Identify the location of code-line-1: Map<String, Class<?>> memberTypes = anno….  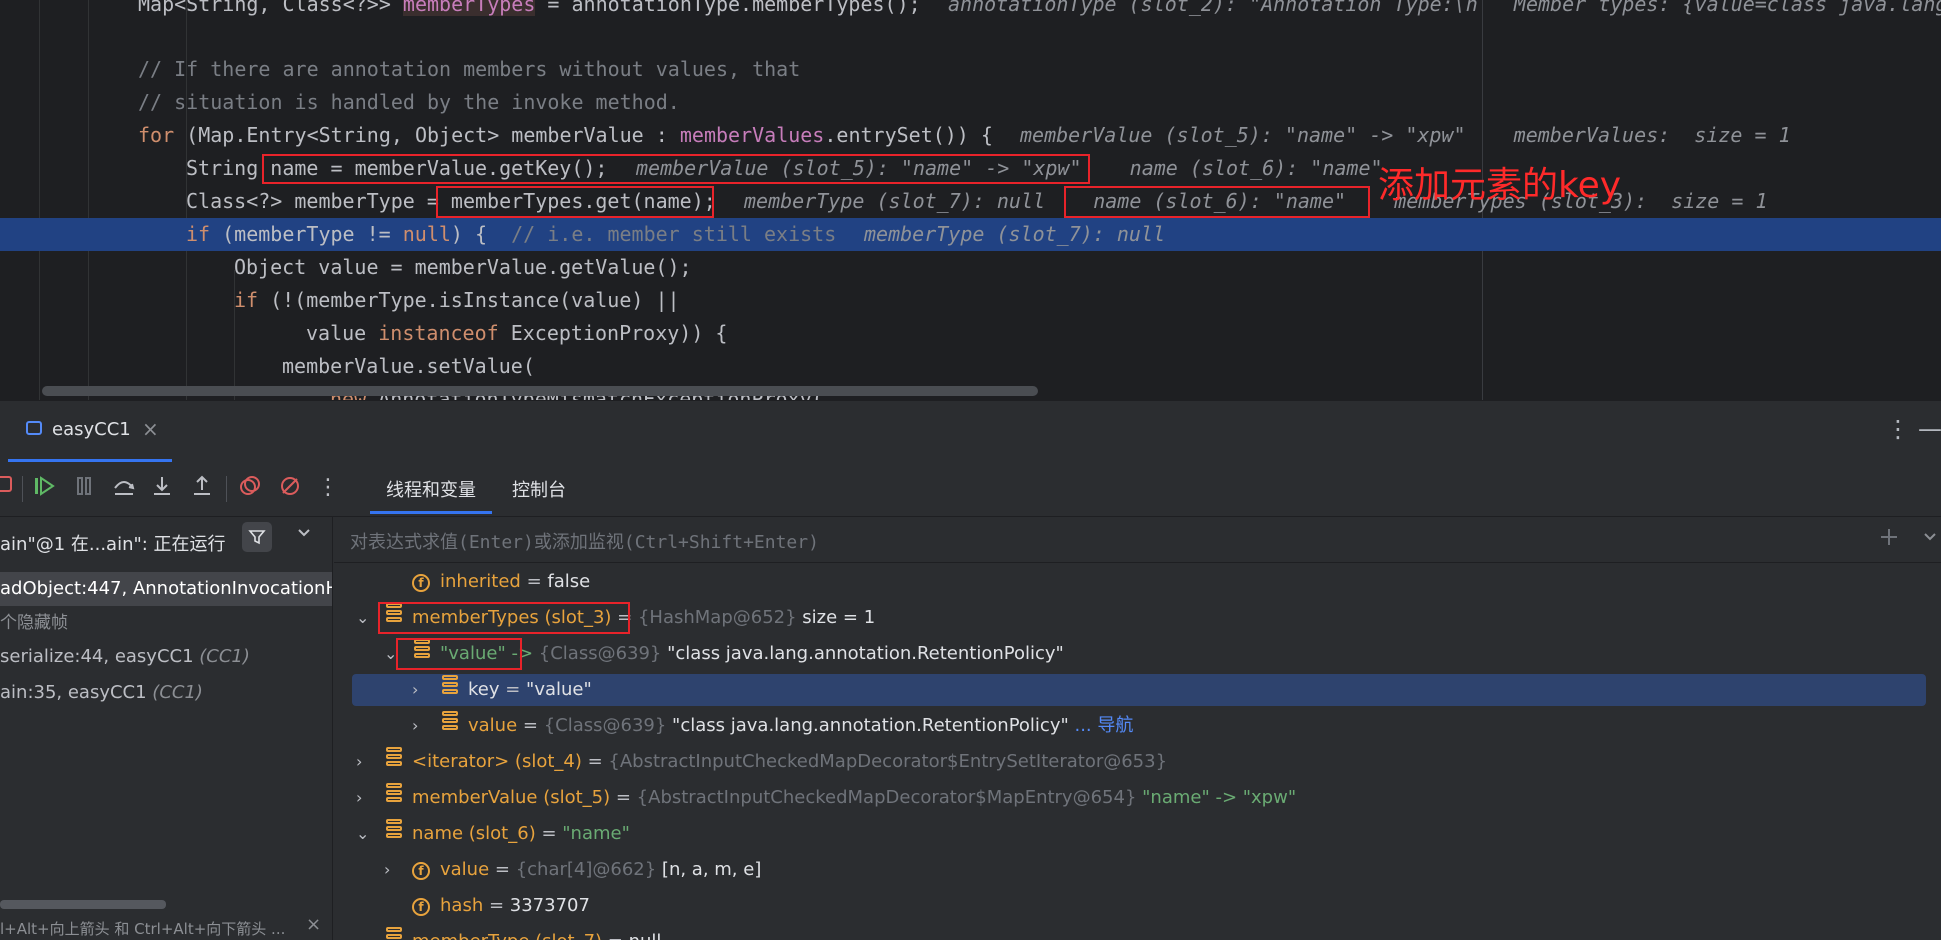
(970, 10).